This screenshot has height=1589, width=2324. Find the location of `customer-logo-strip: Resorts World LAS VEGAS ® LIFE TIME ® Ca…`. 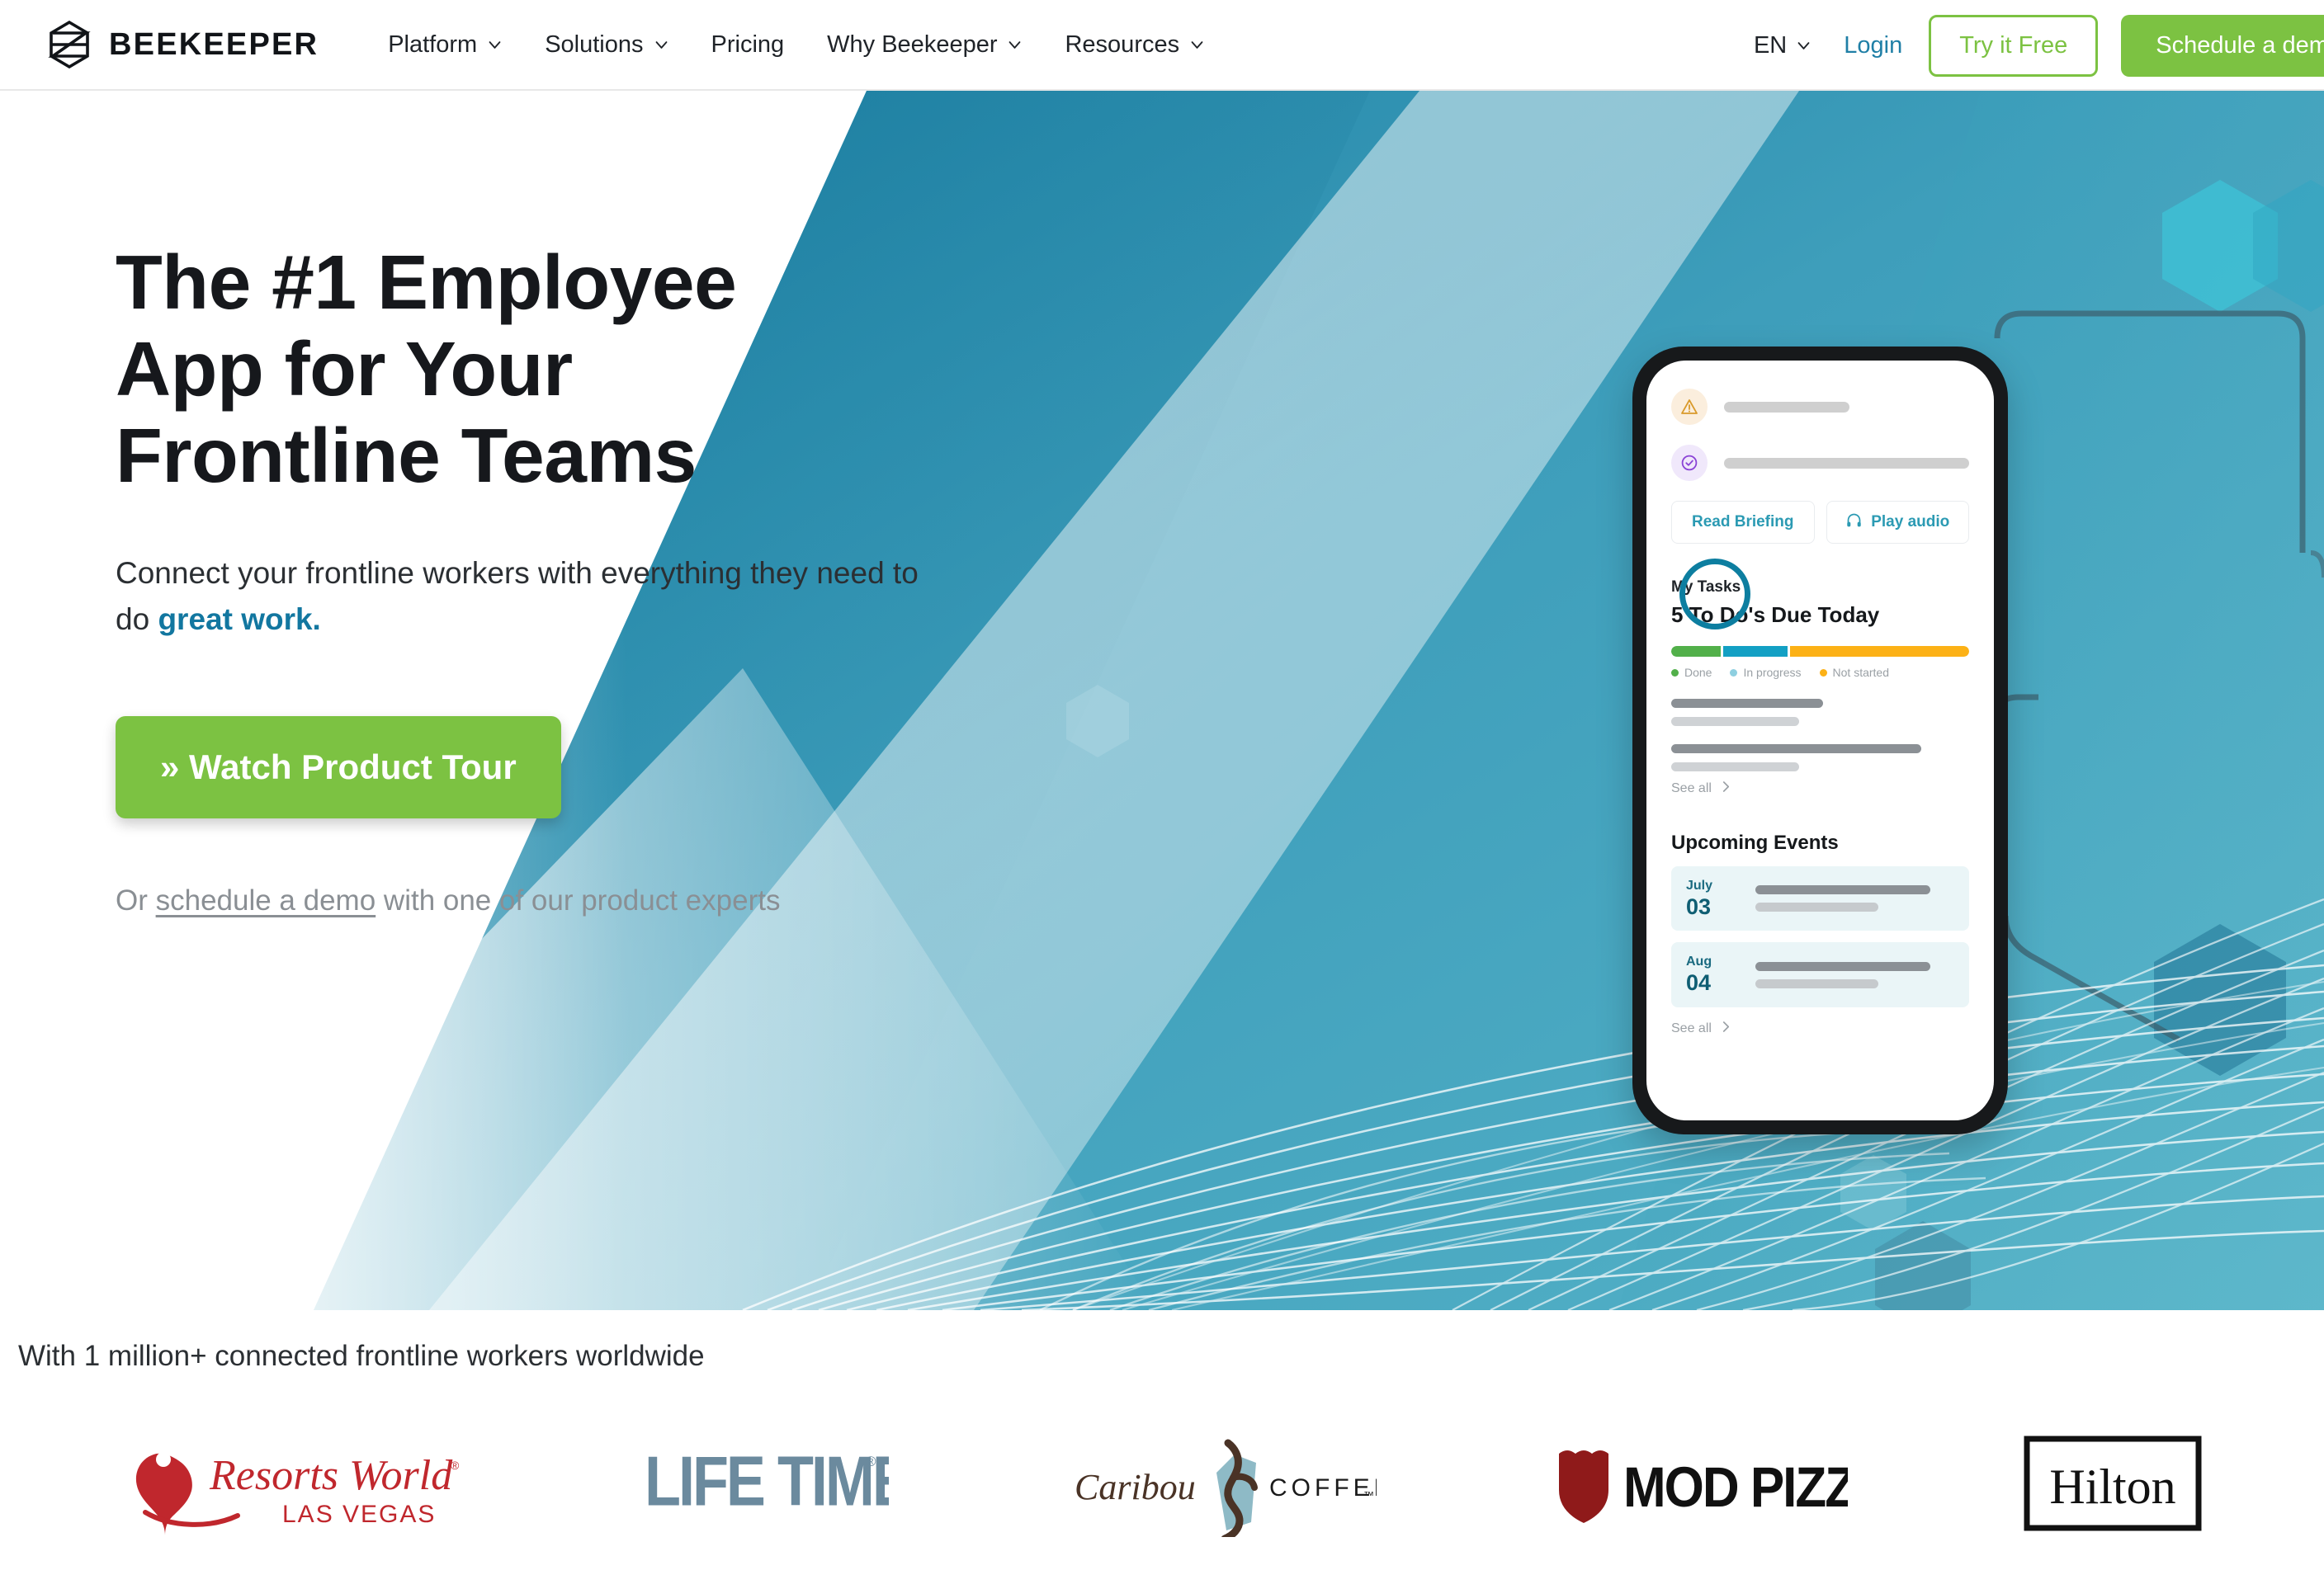

customer-logo-strip: Resorts World LAS VEGAS ® LIFE TIME ® Ca… is located at coordinates (1162, 1483).